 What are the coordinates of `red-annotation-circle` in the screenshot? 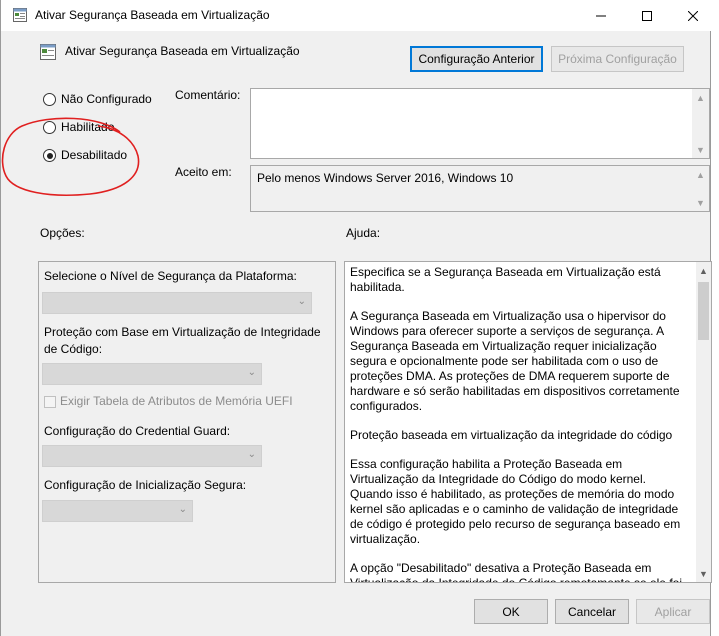 It's located at (70, 156).